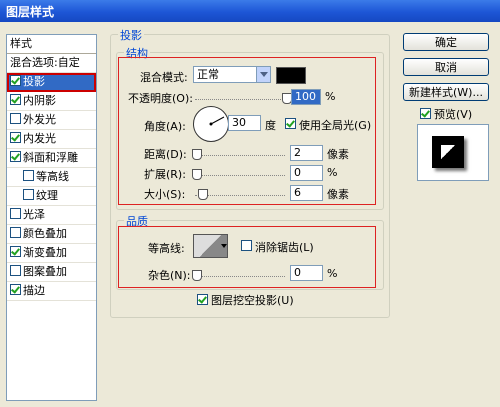 The width and height of the screenshot is (500, 407). Describe the element at coordinates (250, 11) in the screenshot. I see `title-bar: 图层样式` at that location.